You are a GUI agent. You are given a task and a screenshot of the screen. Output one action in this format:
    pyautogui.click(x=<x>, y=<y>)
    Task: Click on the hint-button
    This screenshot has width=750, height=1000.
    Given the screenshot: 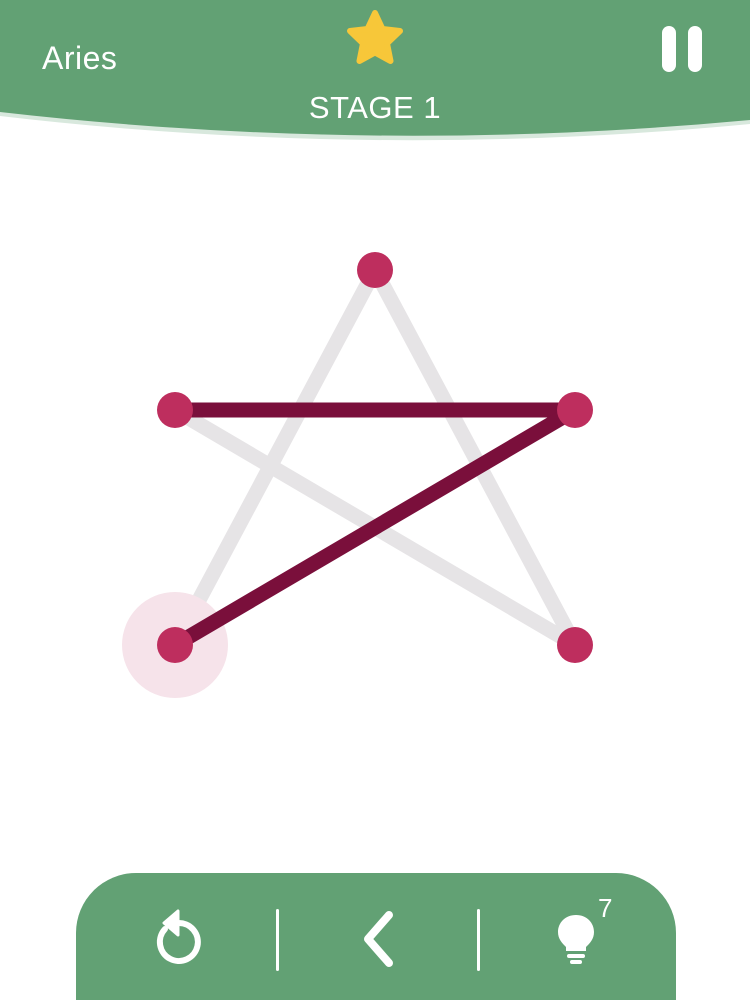 What is the action you would take?
    pyautogui.click(x=576, y=936)
    